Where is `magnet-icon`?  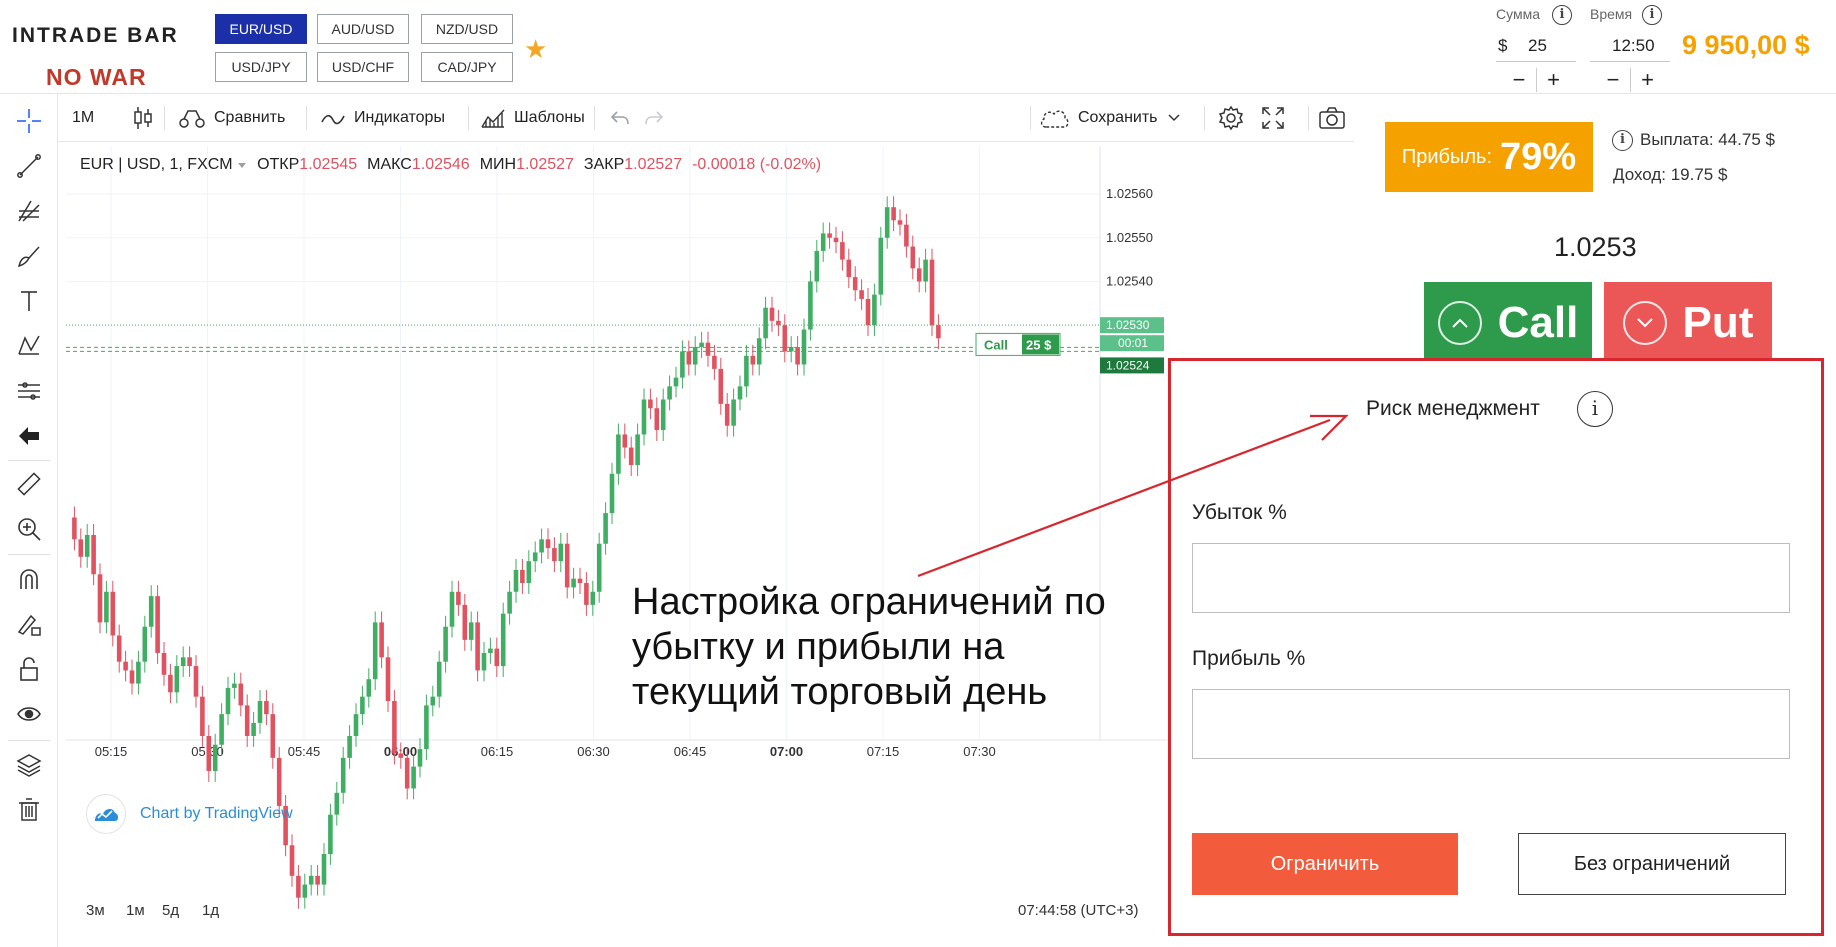 magnet-icon is located at coordinates (29, 579).